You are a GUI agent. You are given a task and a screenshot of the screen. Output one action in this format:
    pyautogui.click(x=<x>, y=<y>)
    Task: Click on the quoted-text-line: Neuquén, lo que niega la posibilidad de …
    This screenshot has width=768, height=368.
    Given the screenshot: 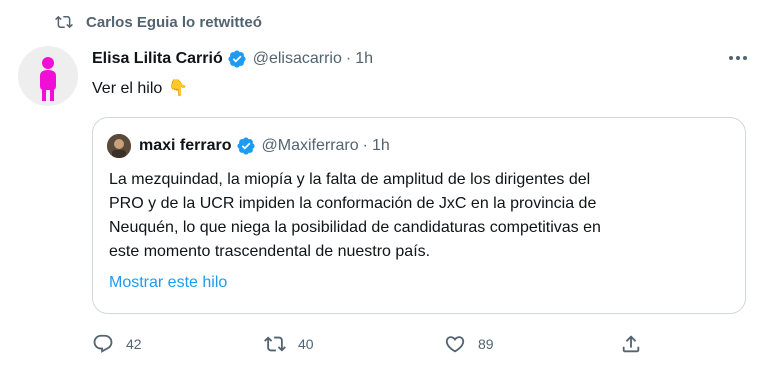 What is the action you would take?
    pyautogui.click(x=355, y=227)
    